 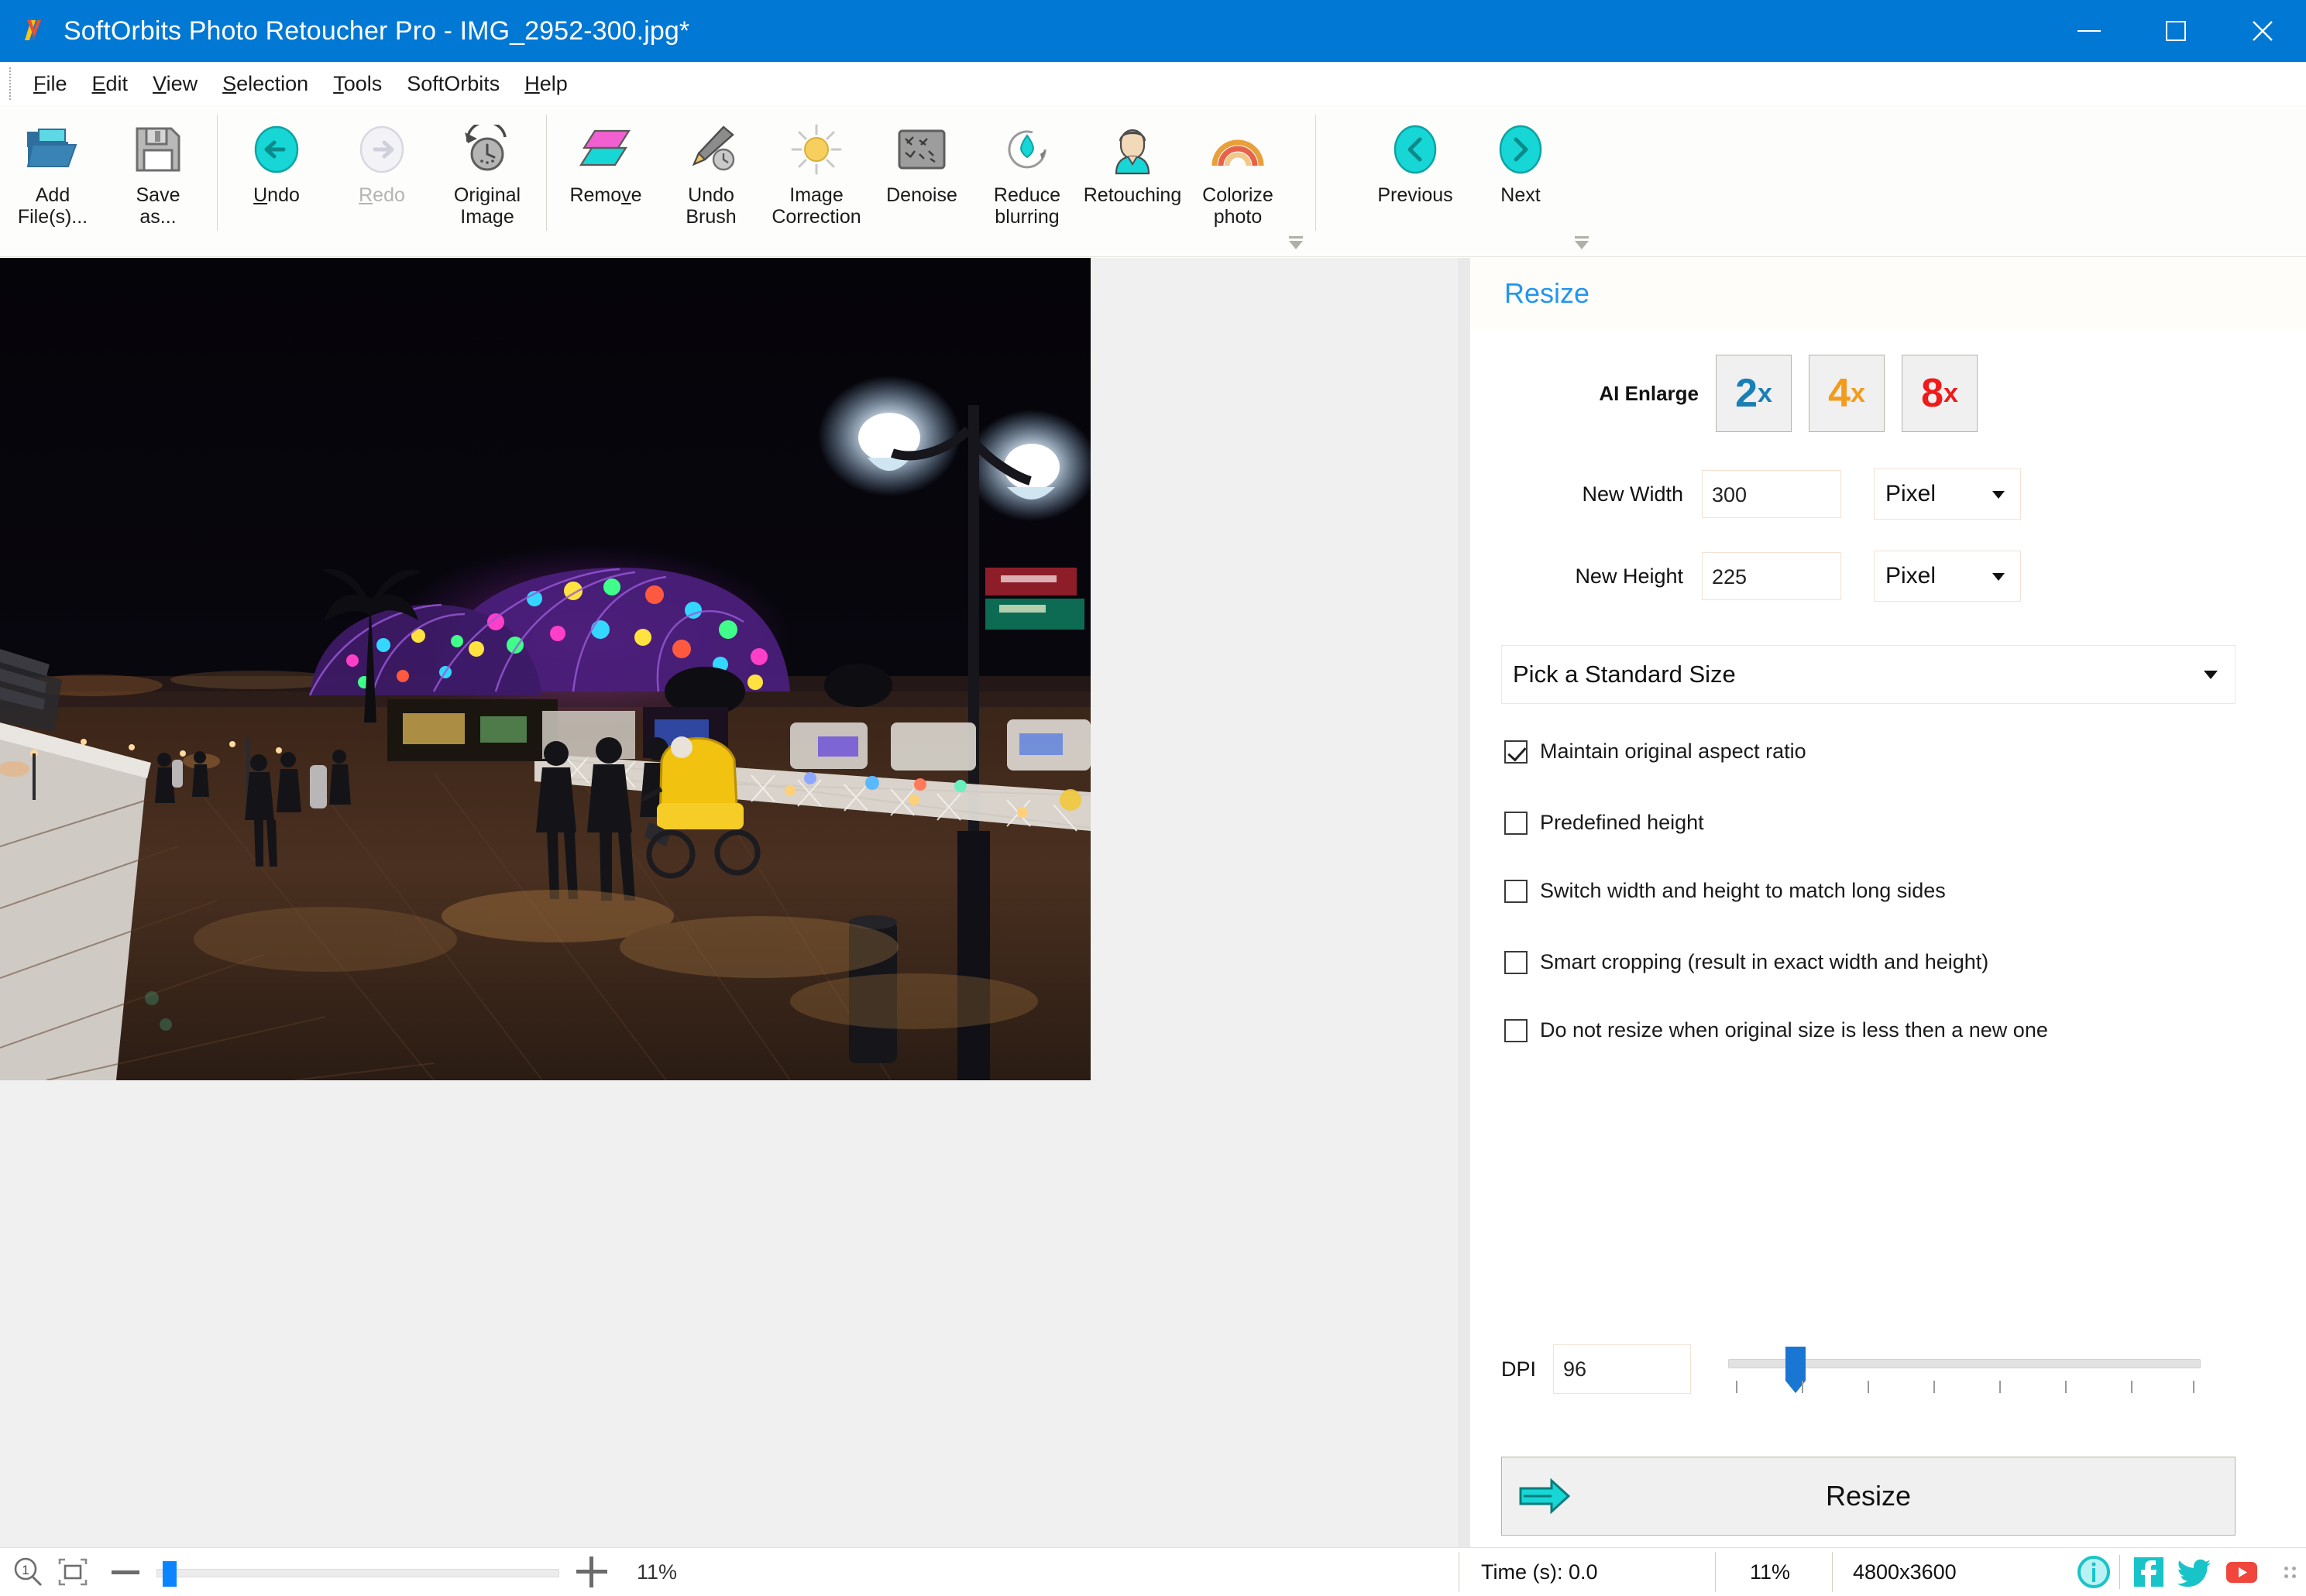 I want to click on open-folder-icon, so click(x=53, y=149).